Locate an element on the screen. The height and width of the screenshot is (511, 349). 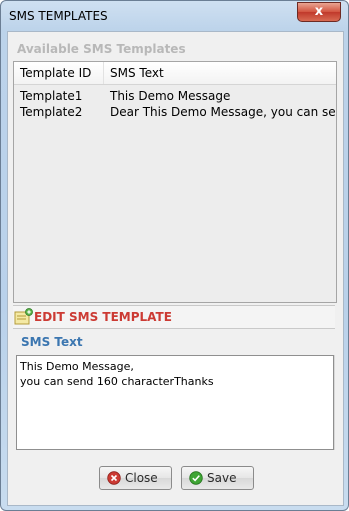
check-icon is located at coordinates (196, 478).